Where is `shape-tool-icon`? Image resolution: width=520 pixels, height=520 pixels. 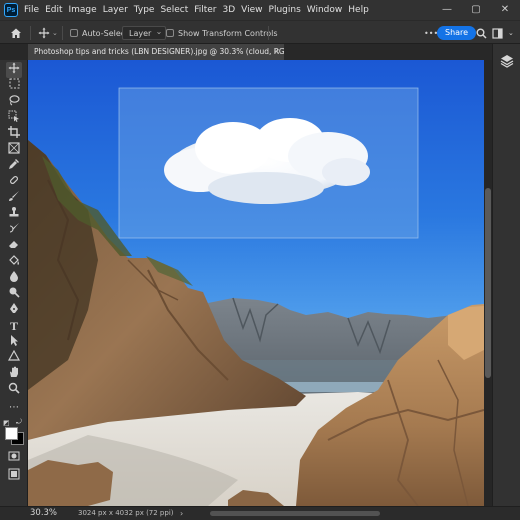 shape-tool-icon is located at coordinates (14, 357).